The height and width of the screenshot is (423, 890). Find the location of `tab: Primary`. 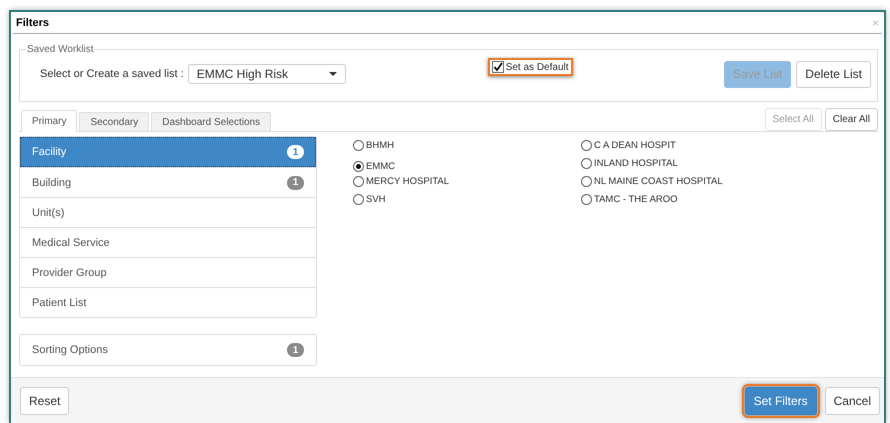

tab: Primary is located at coordinates (49, 121).